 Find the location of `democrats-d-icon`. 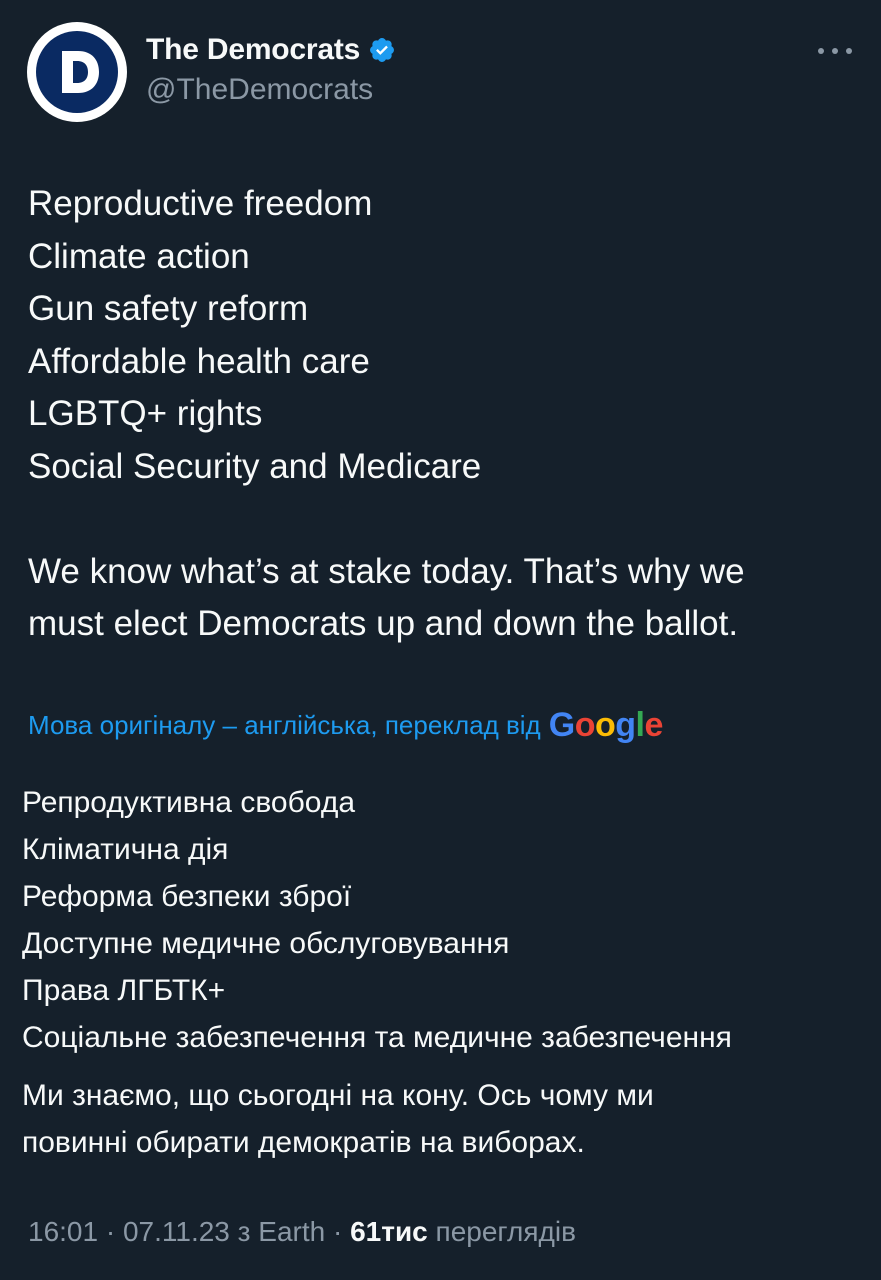

democrats-d-icon is located at coordinates (80, 72).